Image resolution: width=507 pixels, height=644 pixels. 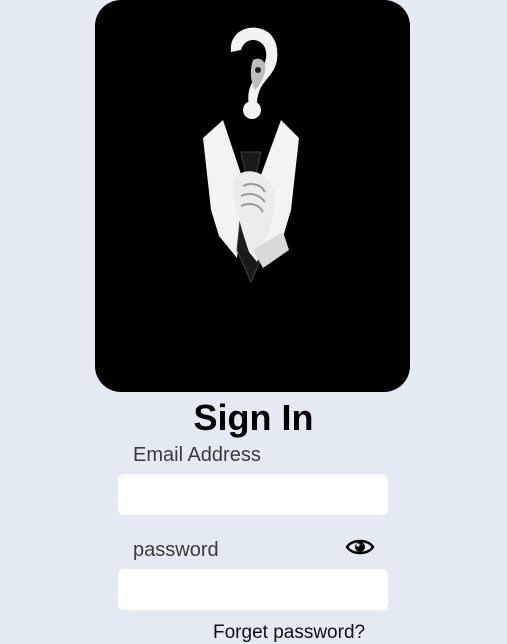 I want to click on show-password-icon, so click(x=360, y=547).